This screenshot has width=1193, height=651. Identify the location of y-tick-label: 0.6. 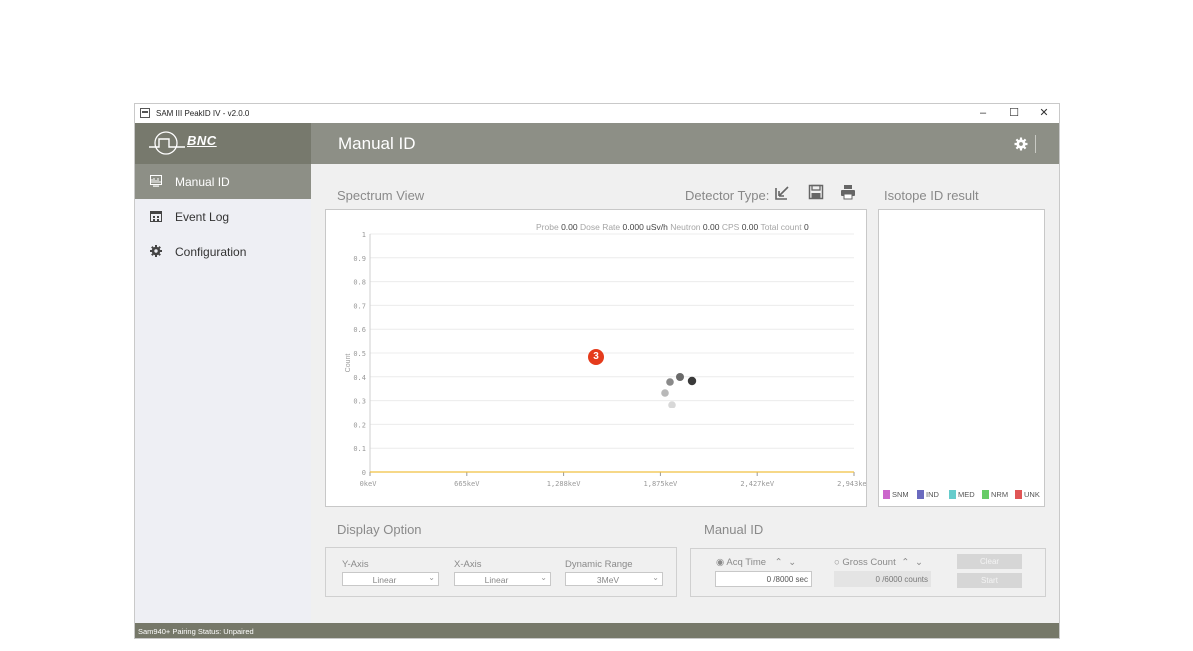
(359, 330).